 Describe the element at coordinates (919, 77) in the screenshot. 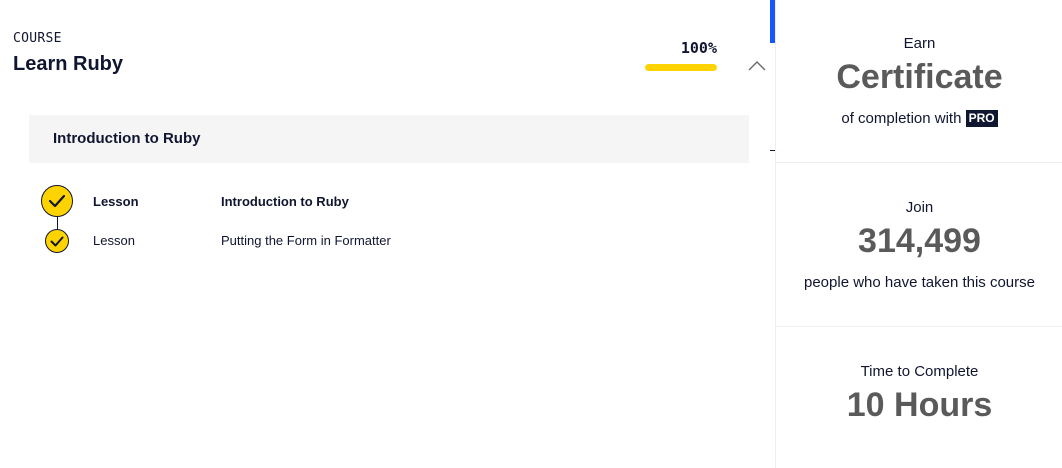

I see `certificate-title: Certificate` at that location.